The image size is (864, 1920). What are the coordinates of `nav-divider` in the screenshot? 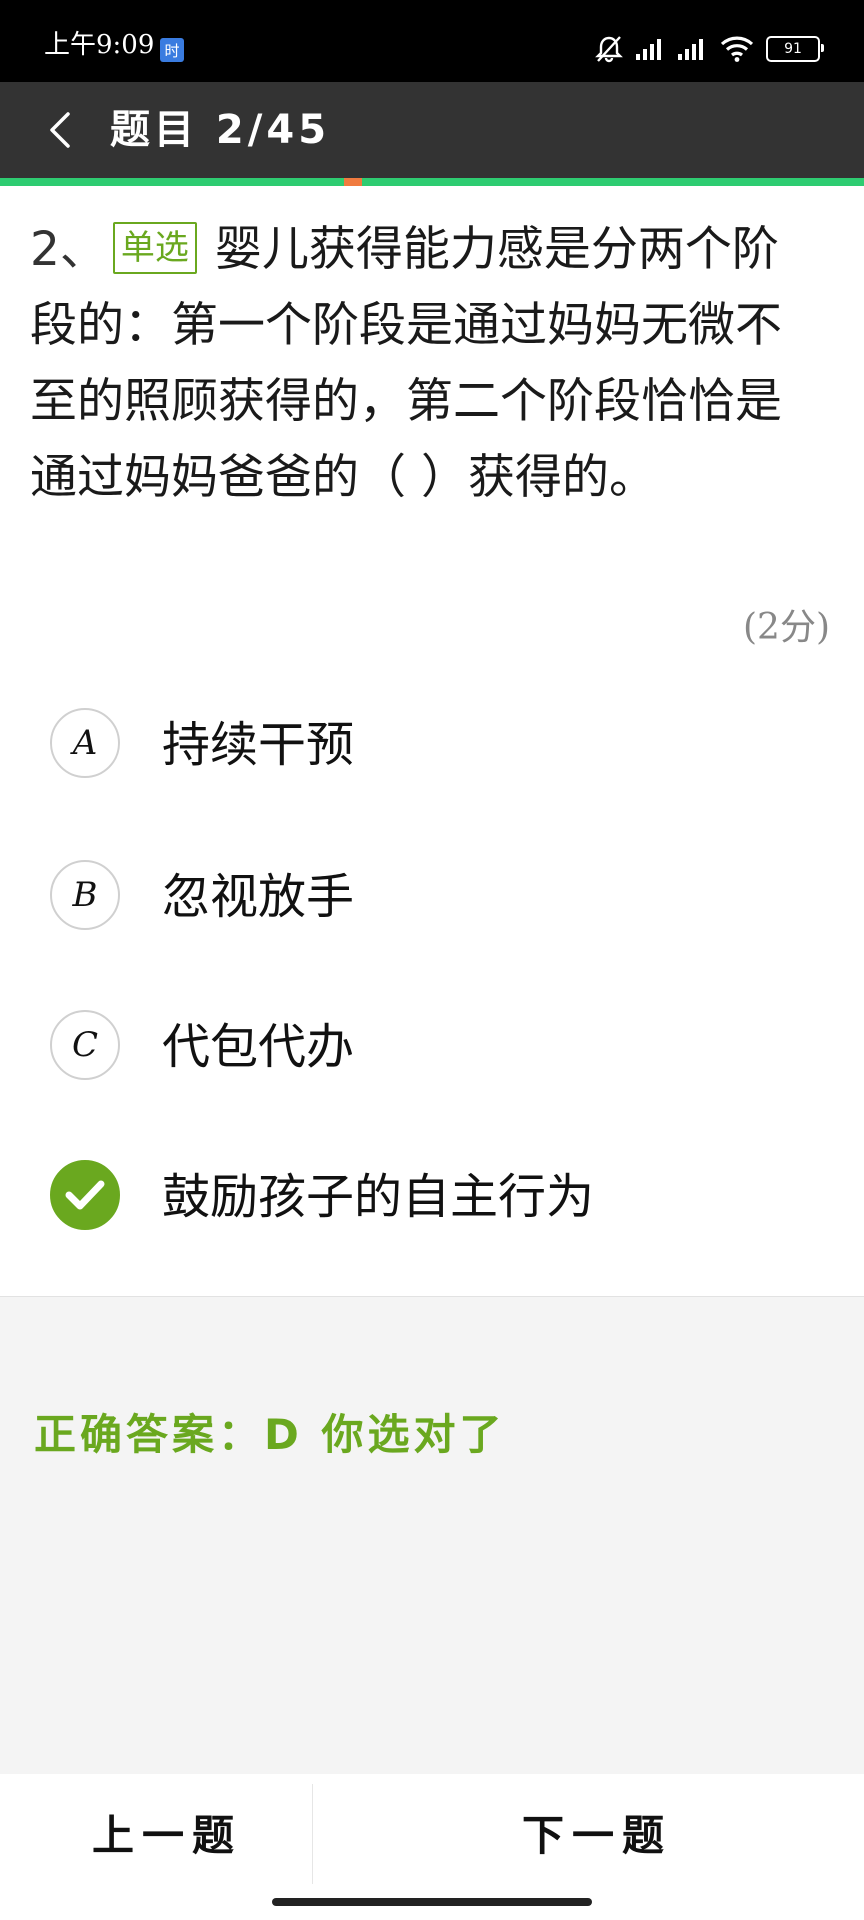 It's located at (312, 1834).